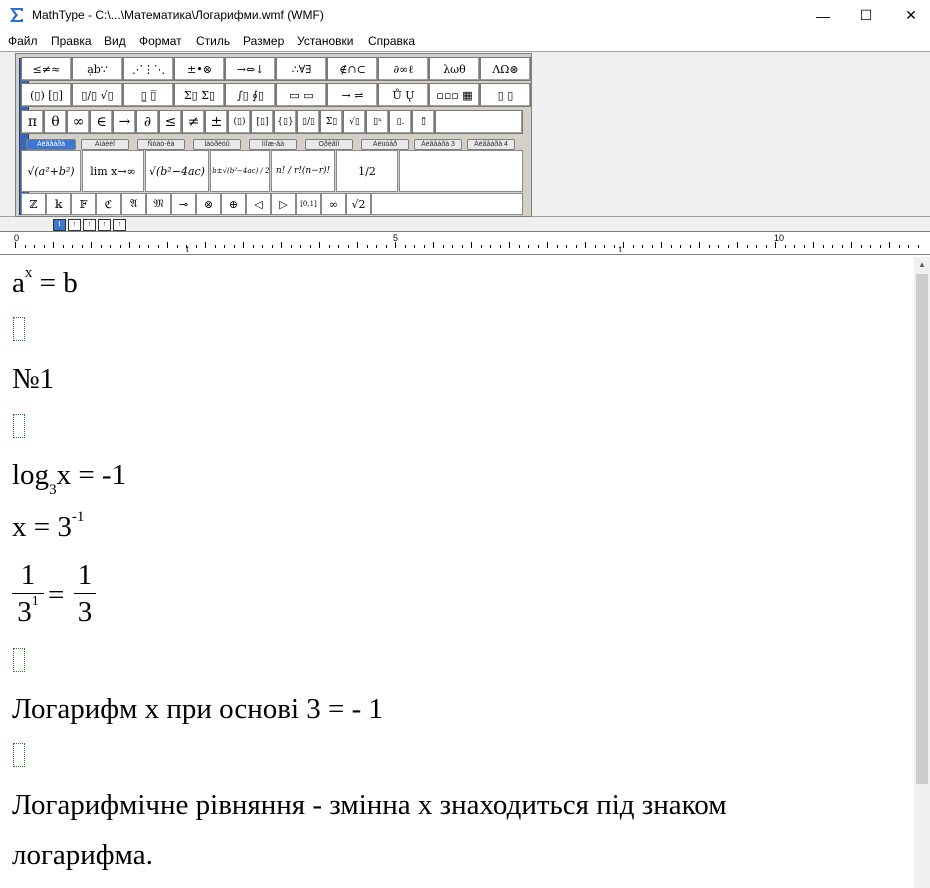  What do you see at coordinates (922, 529) in the screenshot?
I see `scroll-thumb` at bounding box center [922, 529].